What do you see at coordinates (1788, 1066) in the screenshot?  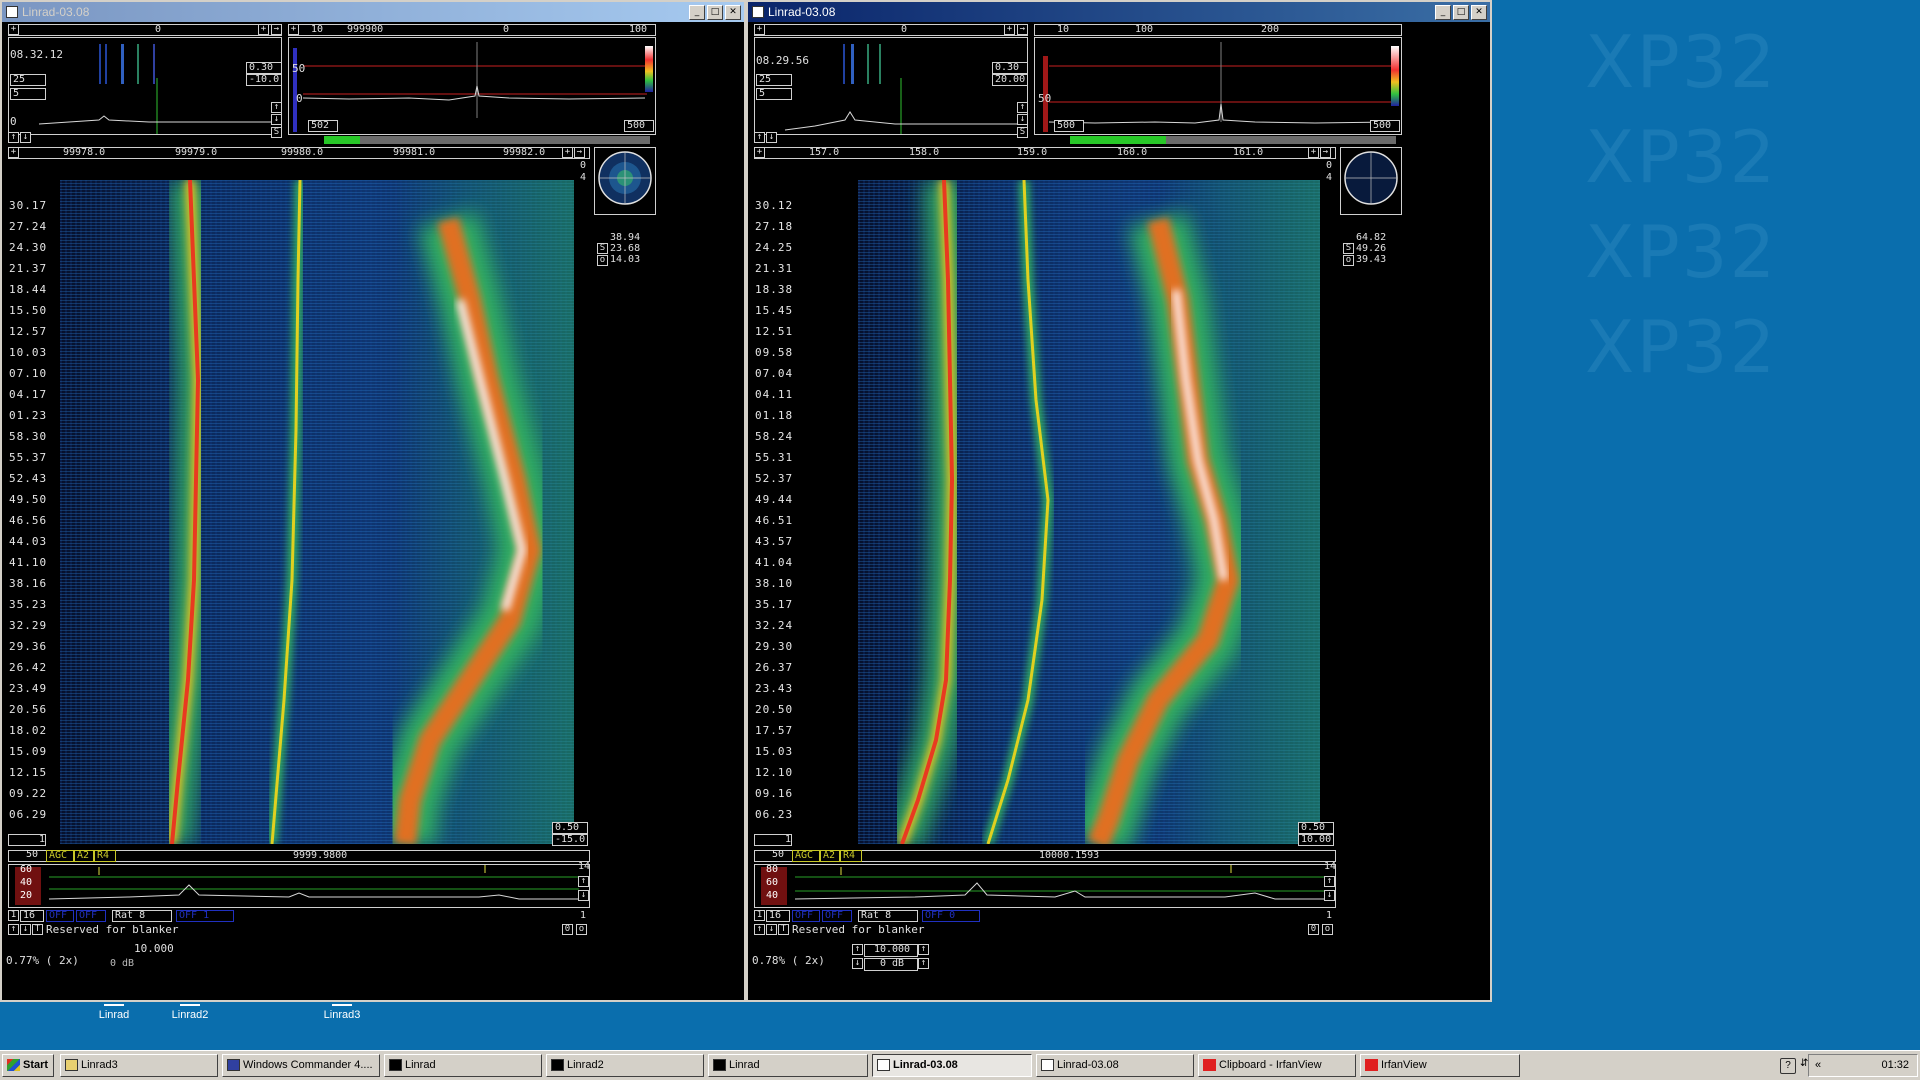 I see `help-icon: ?` at bounding box center [1788, 1066].